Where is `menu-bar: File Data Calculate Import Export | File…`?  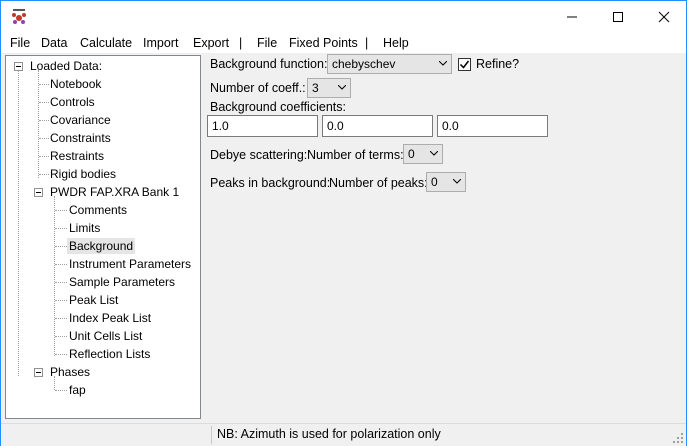 menu-bar: File Data Calculate Import Export | File… is located at coordinates (343, 43).